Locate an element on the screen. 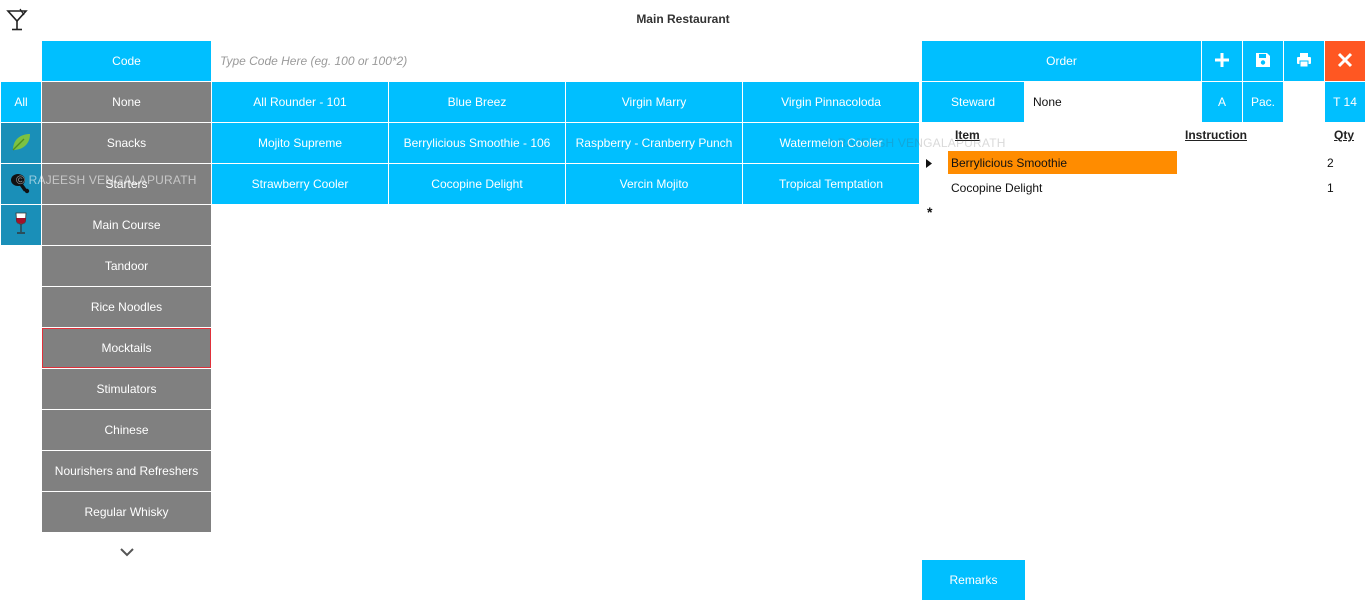  column-header-item: Item is located at coordinates (967, 135).